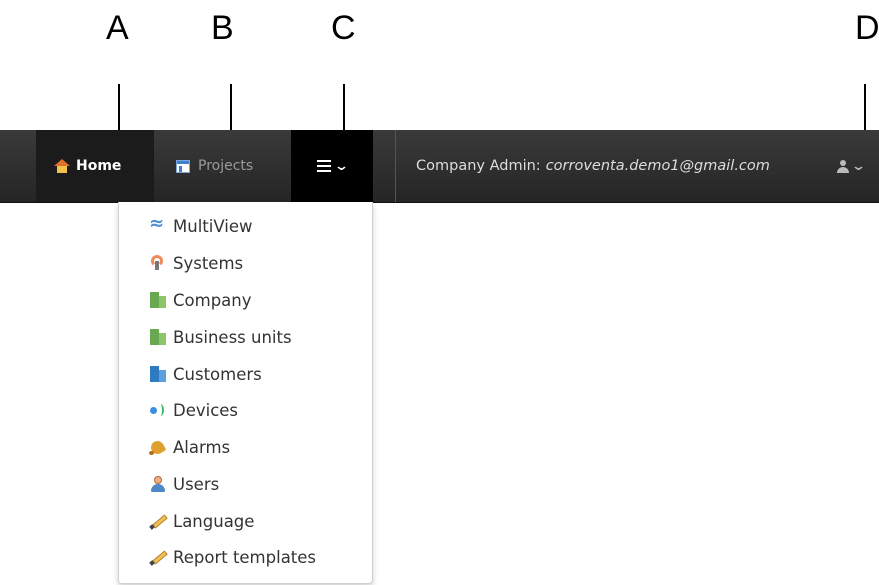 This screenshot has height=585, width=879. Describe the element at coordinates (478, 166) in the screenshot. I see `admin-role-label: Company Admin:` at that location.